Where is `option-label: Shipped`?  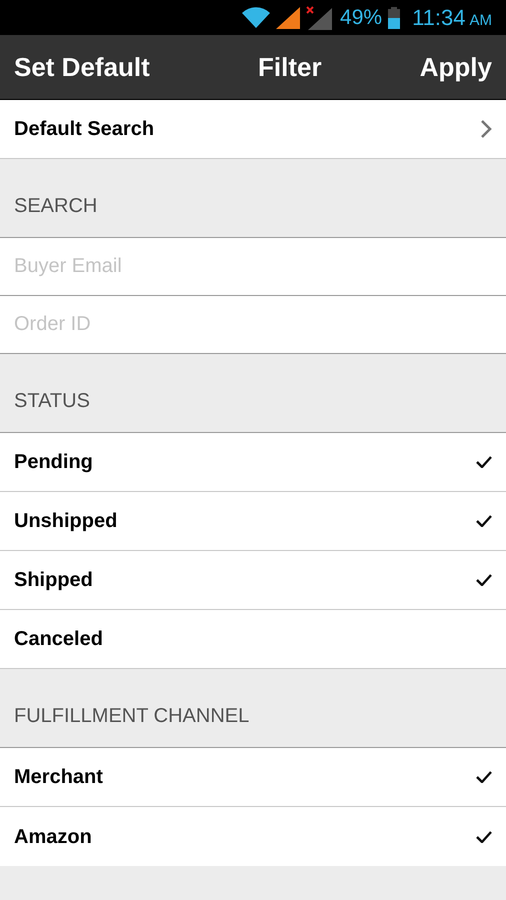 option-label: Shipped is located at coordinates (53, 580).